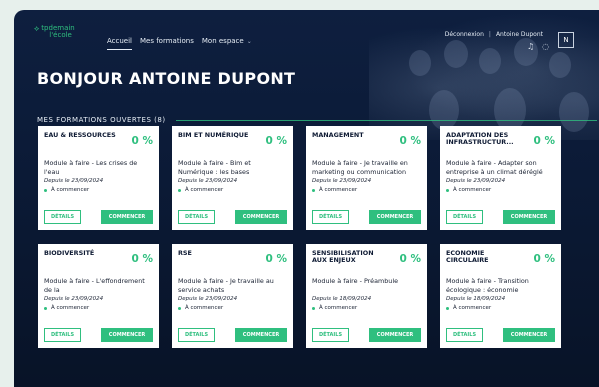 This screenshot has height=387, width=599. Describe the element at coordinates (566, 40) in the screenshot. I see `avatar: N` at that location.